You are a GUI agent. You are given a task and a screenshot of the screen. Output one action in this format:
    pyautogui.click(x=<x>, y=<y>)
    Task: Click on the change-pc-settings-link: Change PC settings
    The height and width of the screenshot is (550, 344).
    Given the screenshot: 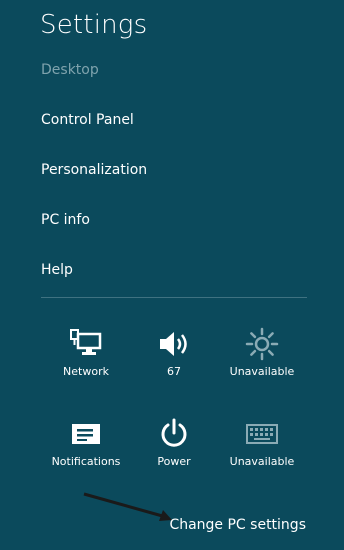 What is the action you would take?
    pyautogui.click(x=237, y=525)
    